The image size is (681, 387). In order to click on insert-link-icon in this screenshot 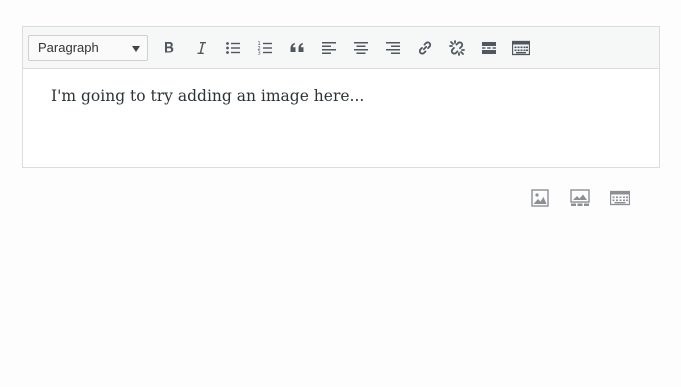, I will do `click(425, 48)`.